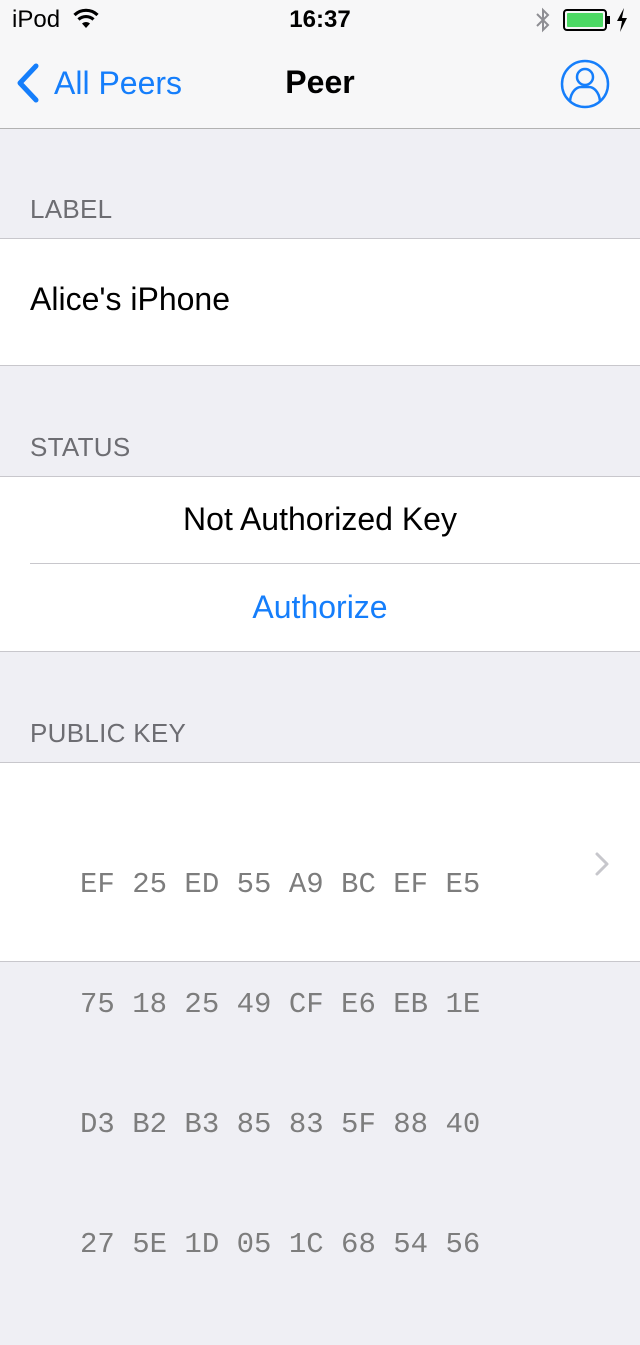 The height and width of the screenshot is (1345, 640). Describe the element at coordinates (108, 733) in the screenshot. I see `public-key-section-header: PUBLIC KEY` at that location.